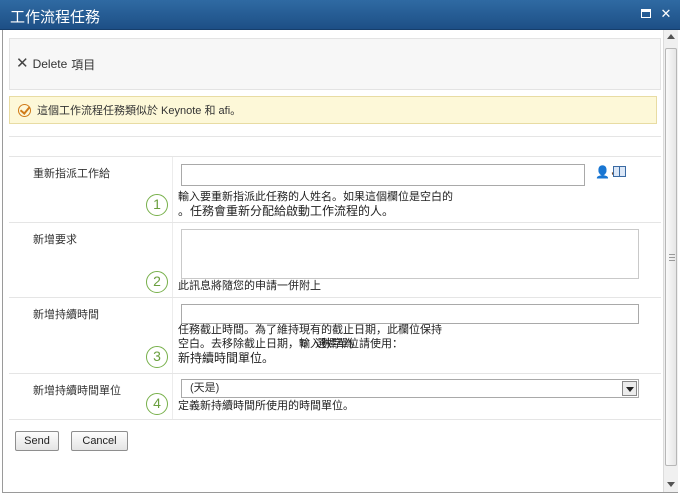  Describe the element at coordinates (249, 286) in the screenshot. I see `new-request-help: 此訊息將隨您的申請一併附上` at that location.